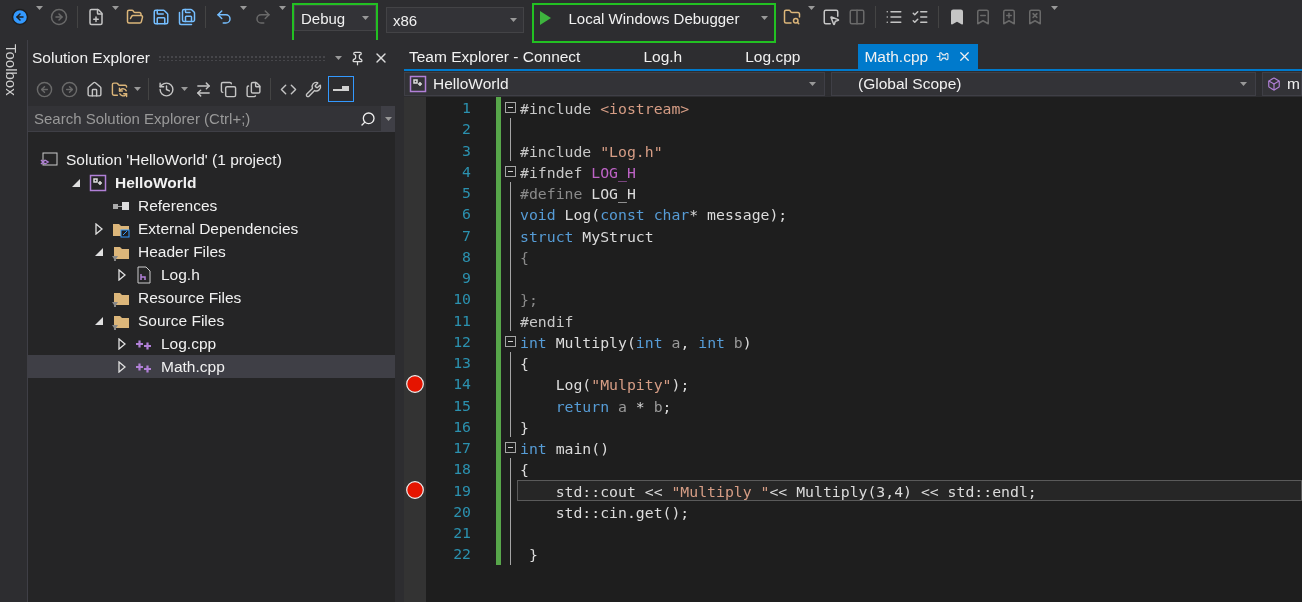 The image size is (1302, 602). I want to click on code-line: int Multiply(int a, int b), so click(636, 342).